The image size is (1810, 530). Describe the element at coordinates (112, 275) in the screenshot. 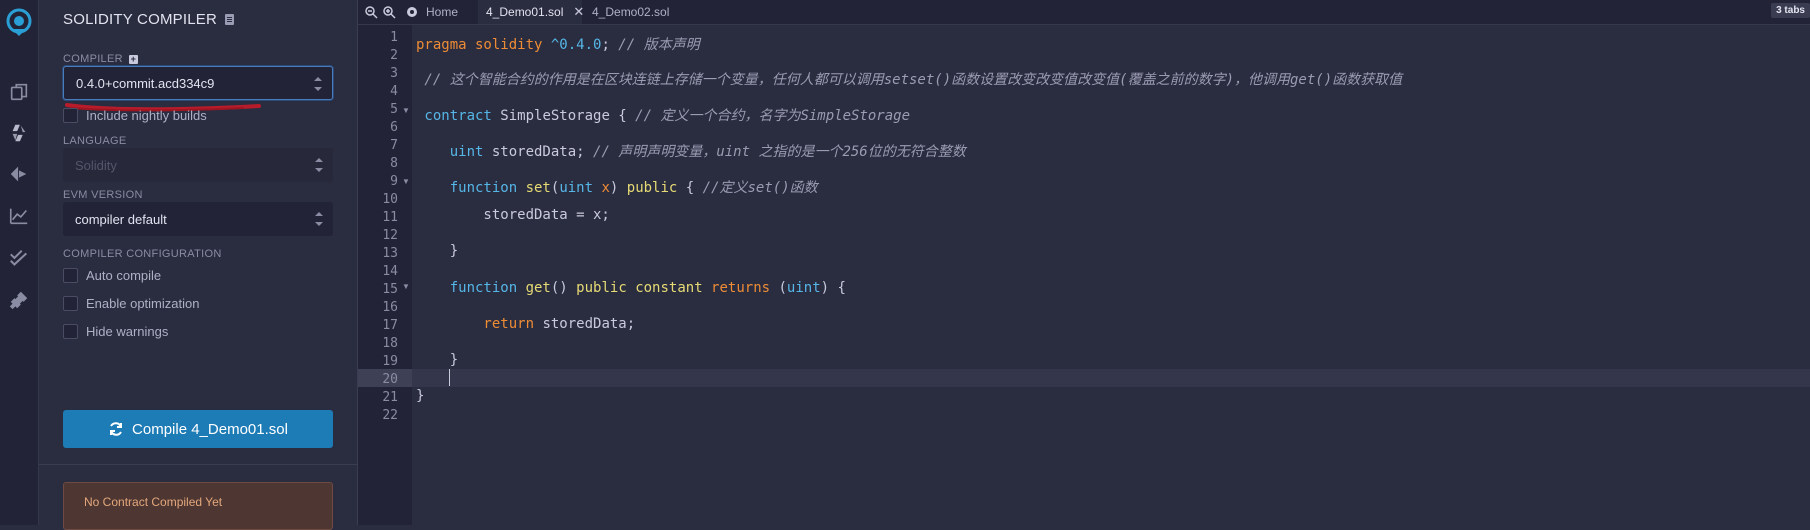

I see `auto-compile-checkbox: Auto compile` at that location.